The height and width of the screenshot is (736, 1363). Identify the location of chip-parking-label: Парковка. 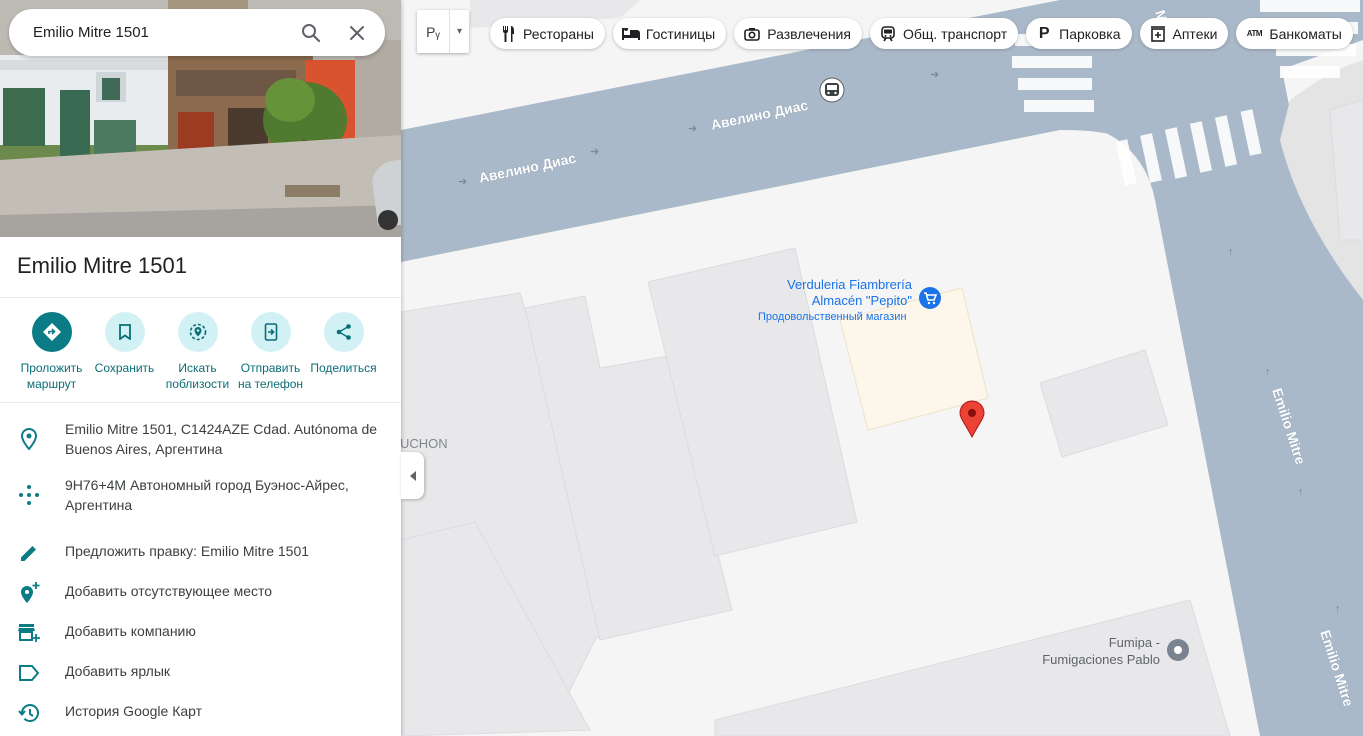
(1090, 33).